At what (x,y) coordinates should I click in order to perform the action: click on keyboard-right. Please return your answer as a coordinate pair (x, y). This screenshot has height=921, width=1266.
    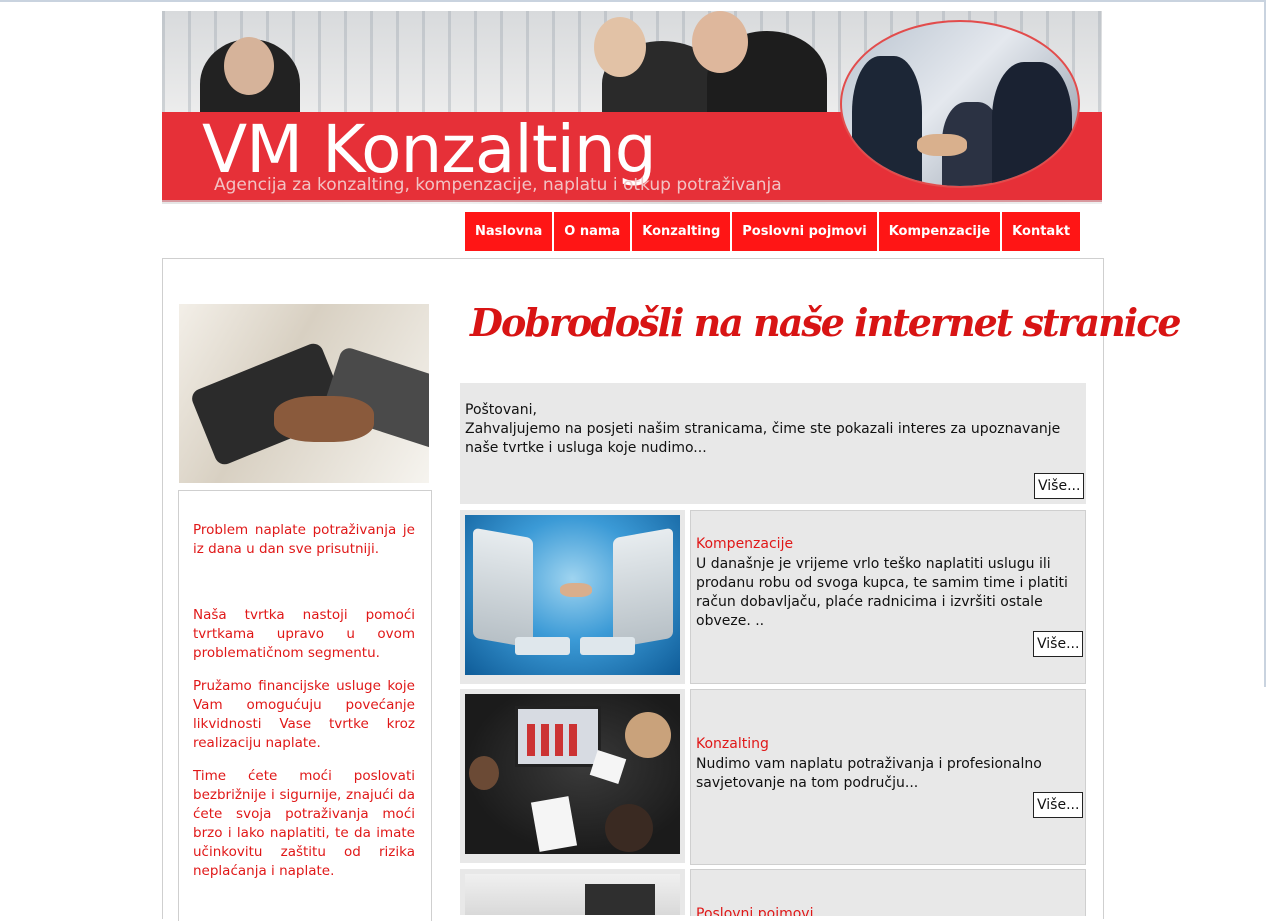
    Looking at the image, I should click on (607, 646).